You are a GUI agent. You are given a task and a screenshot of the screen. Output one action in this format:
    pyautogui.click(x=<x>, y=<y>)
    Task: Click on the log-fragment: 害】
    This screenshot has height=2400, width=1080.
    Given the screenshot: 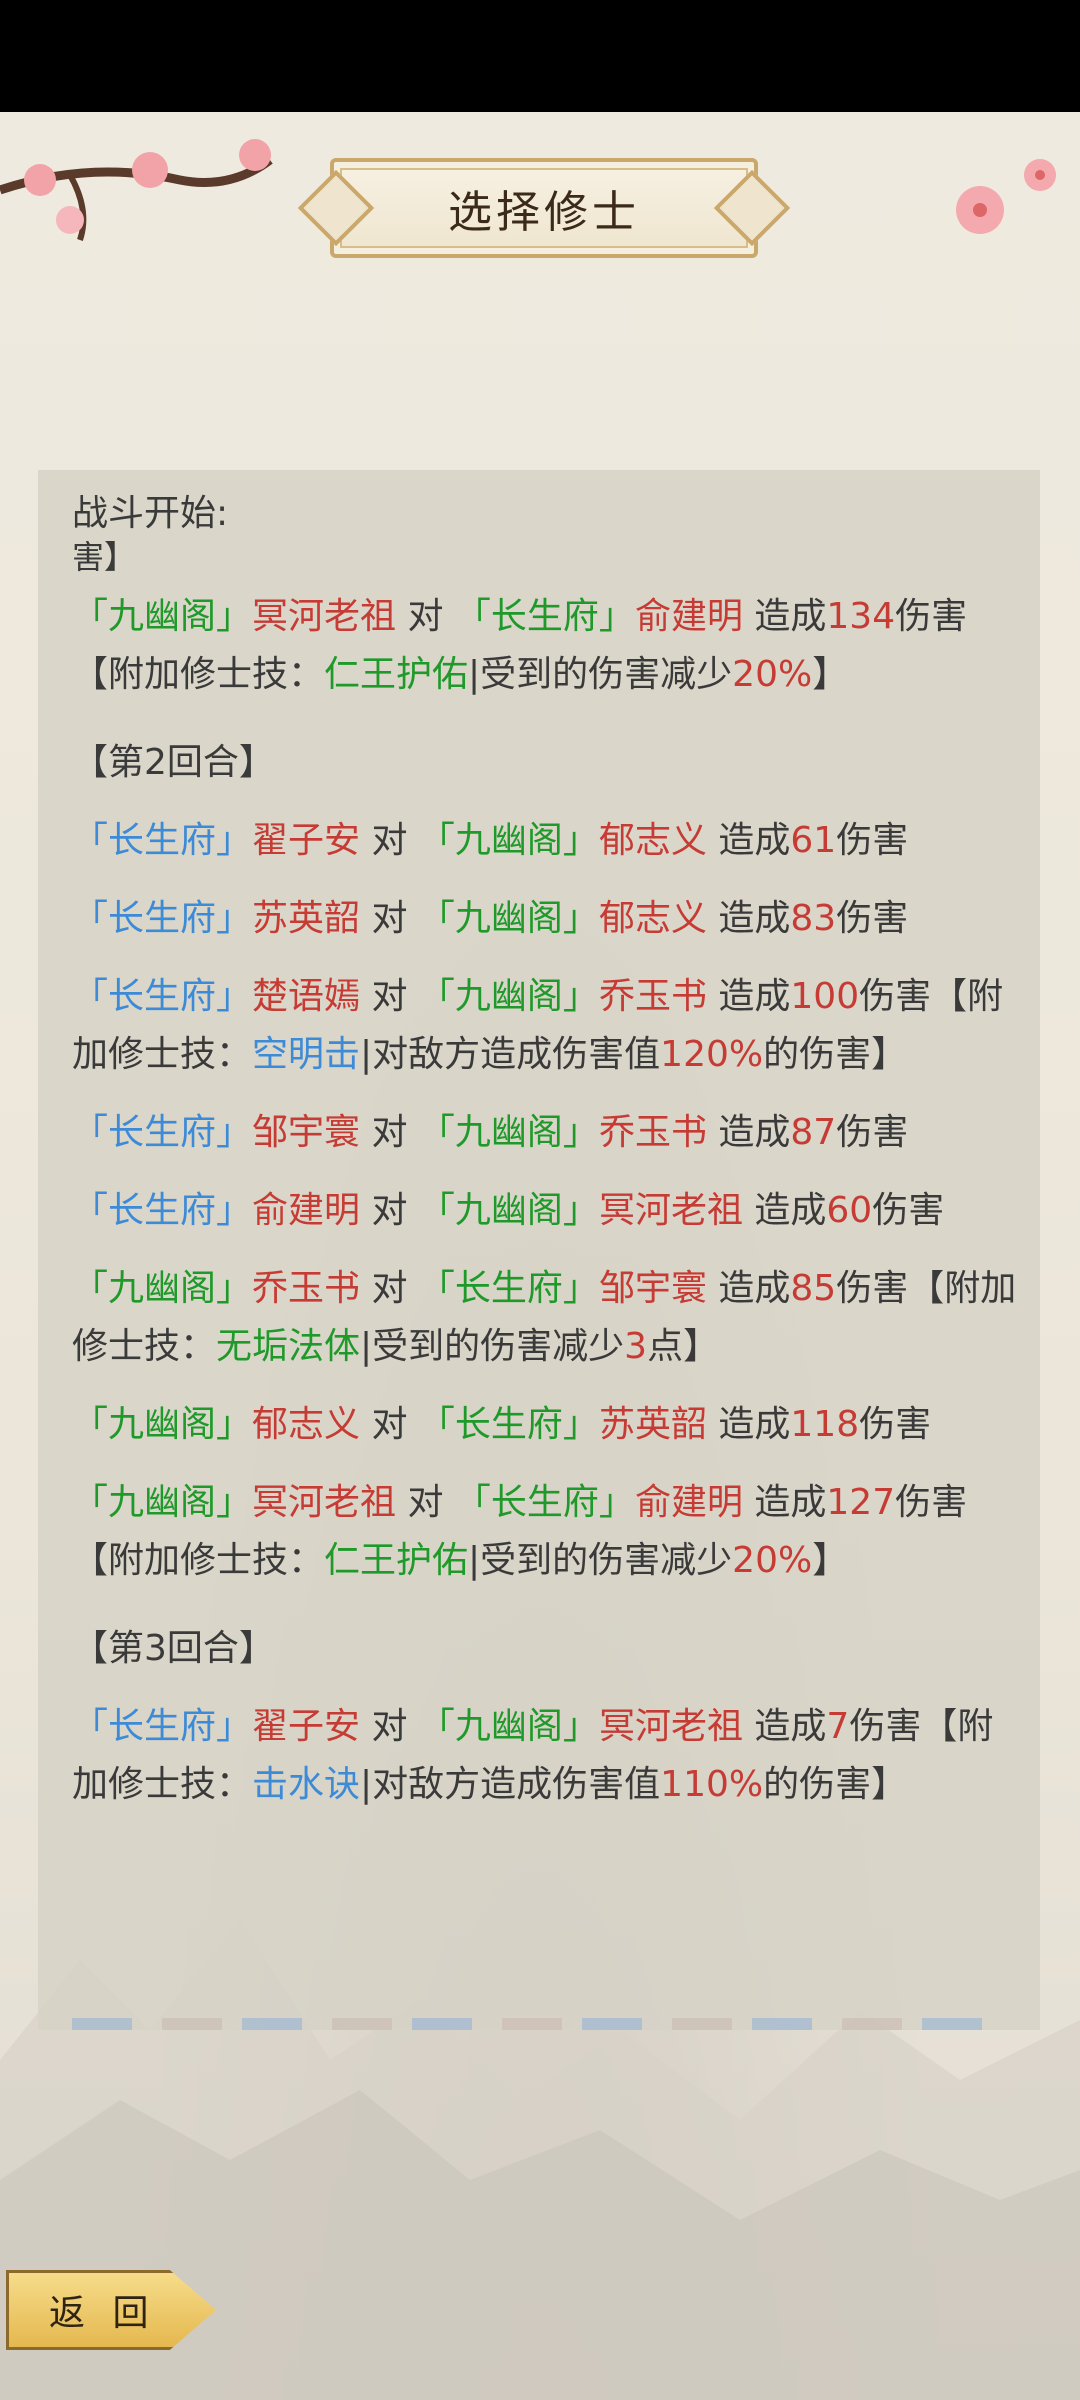 What is the action you would take?
    pyautogui.click(x=104, y=557)
    